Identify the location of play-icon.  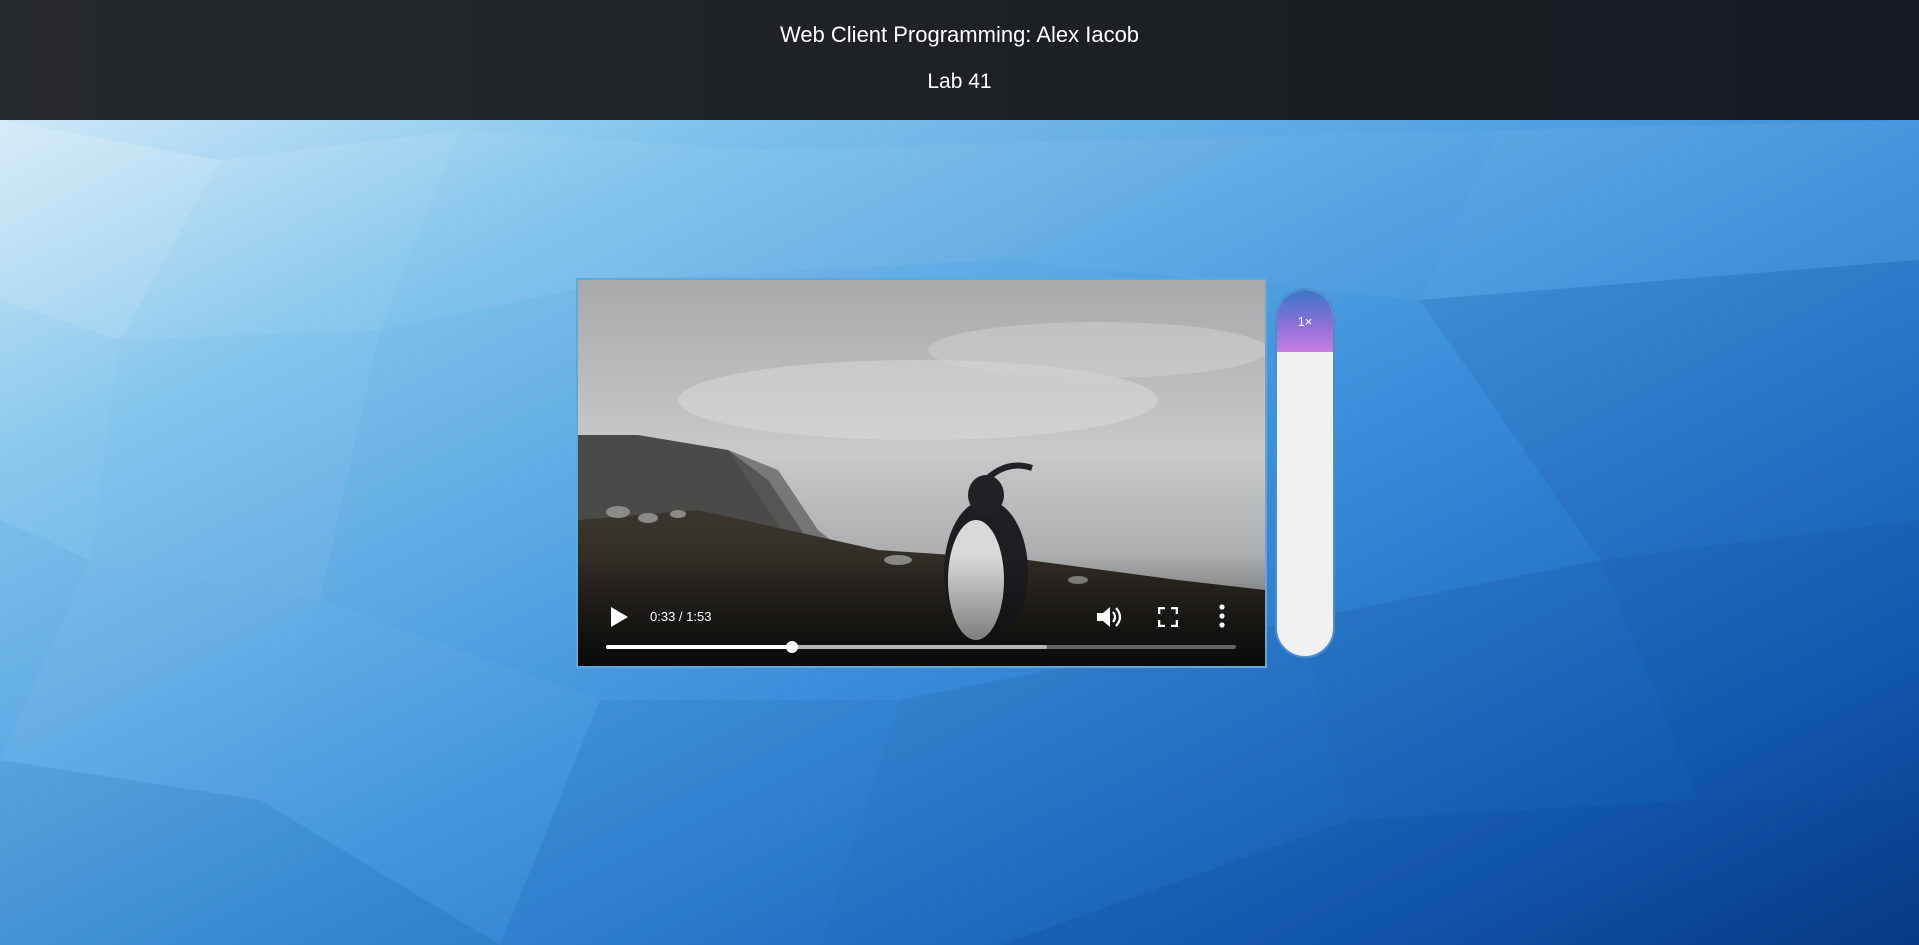
(619, 617).